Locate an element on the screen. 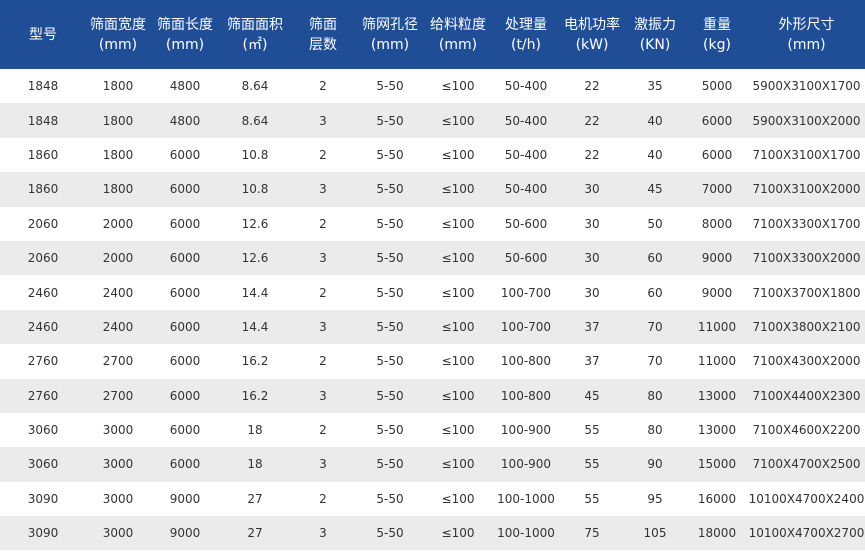  table-cell: 105 is located at coordinates (655, 533).